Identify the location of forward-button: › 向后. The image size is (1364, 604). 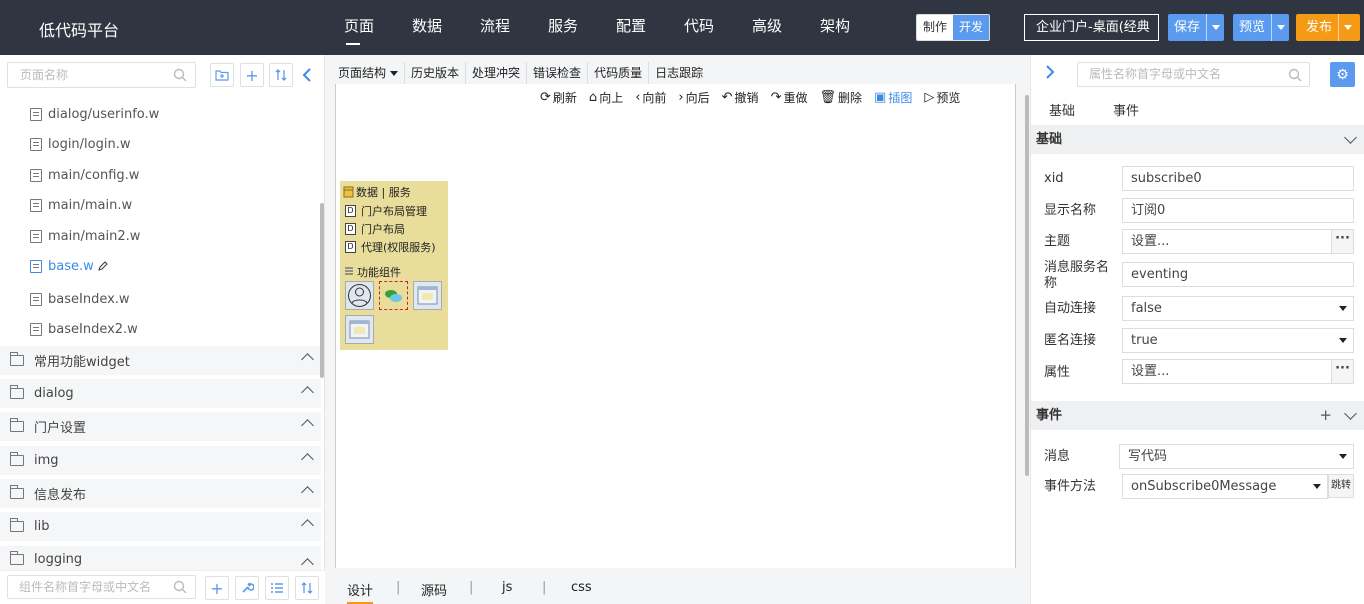
(693, 97).